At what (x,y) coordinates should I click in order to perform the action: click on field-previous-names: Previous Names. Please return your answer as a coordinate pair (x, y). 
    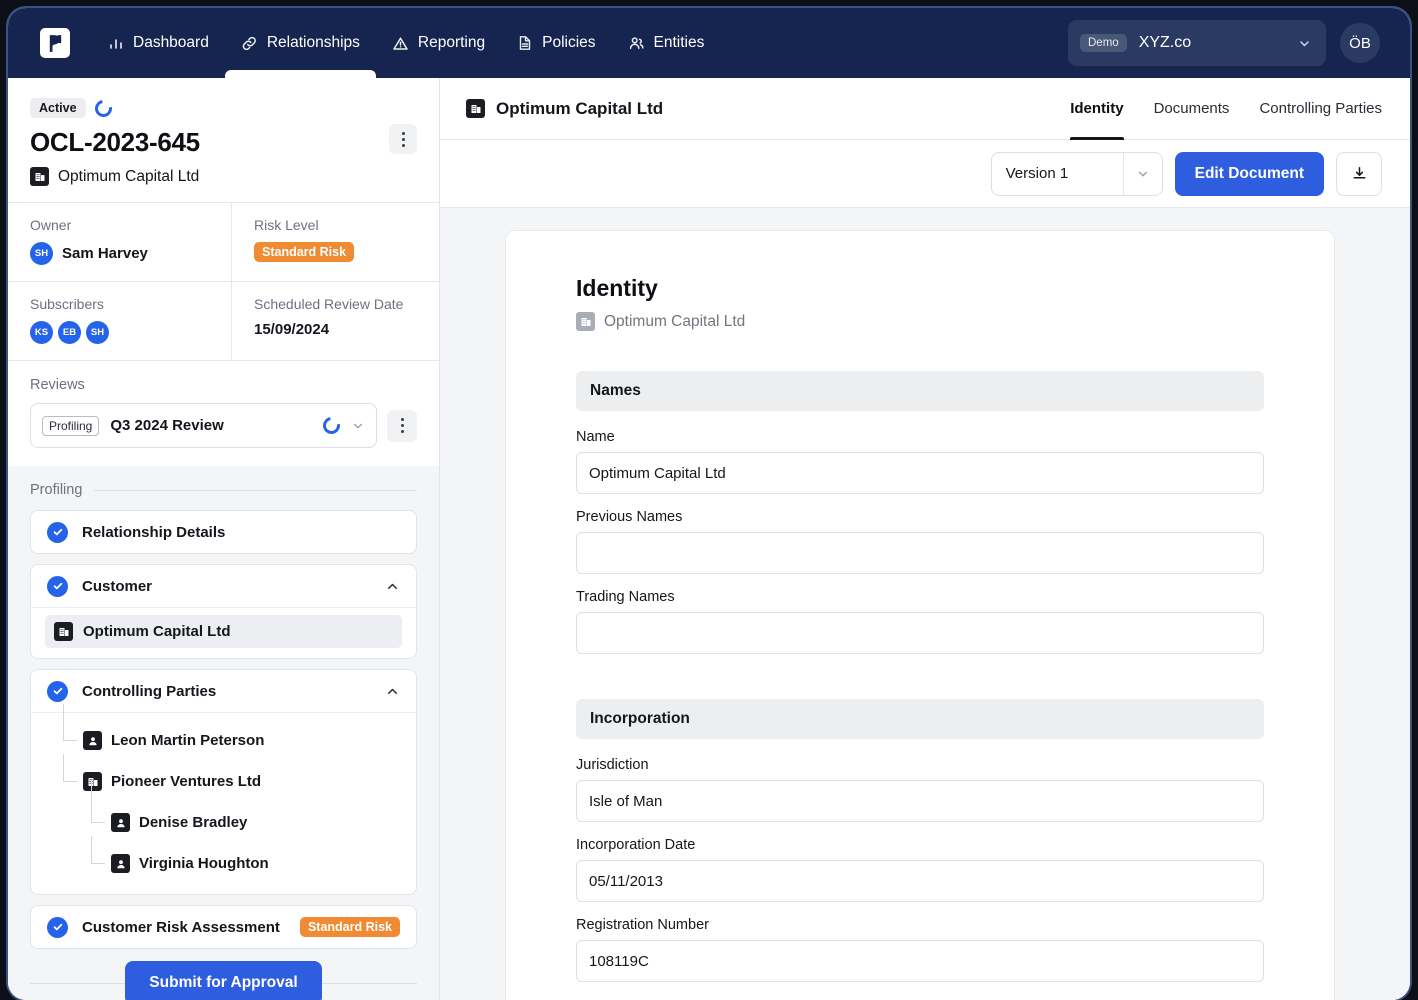
    Looking at the image, I should click on (920, 541).